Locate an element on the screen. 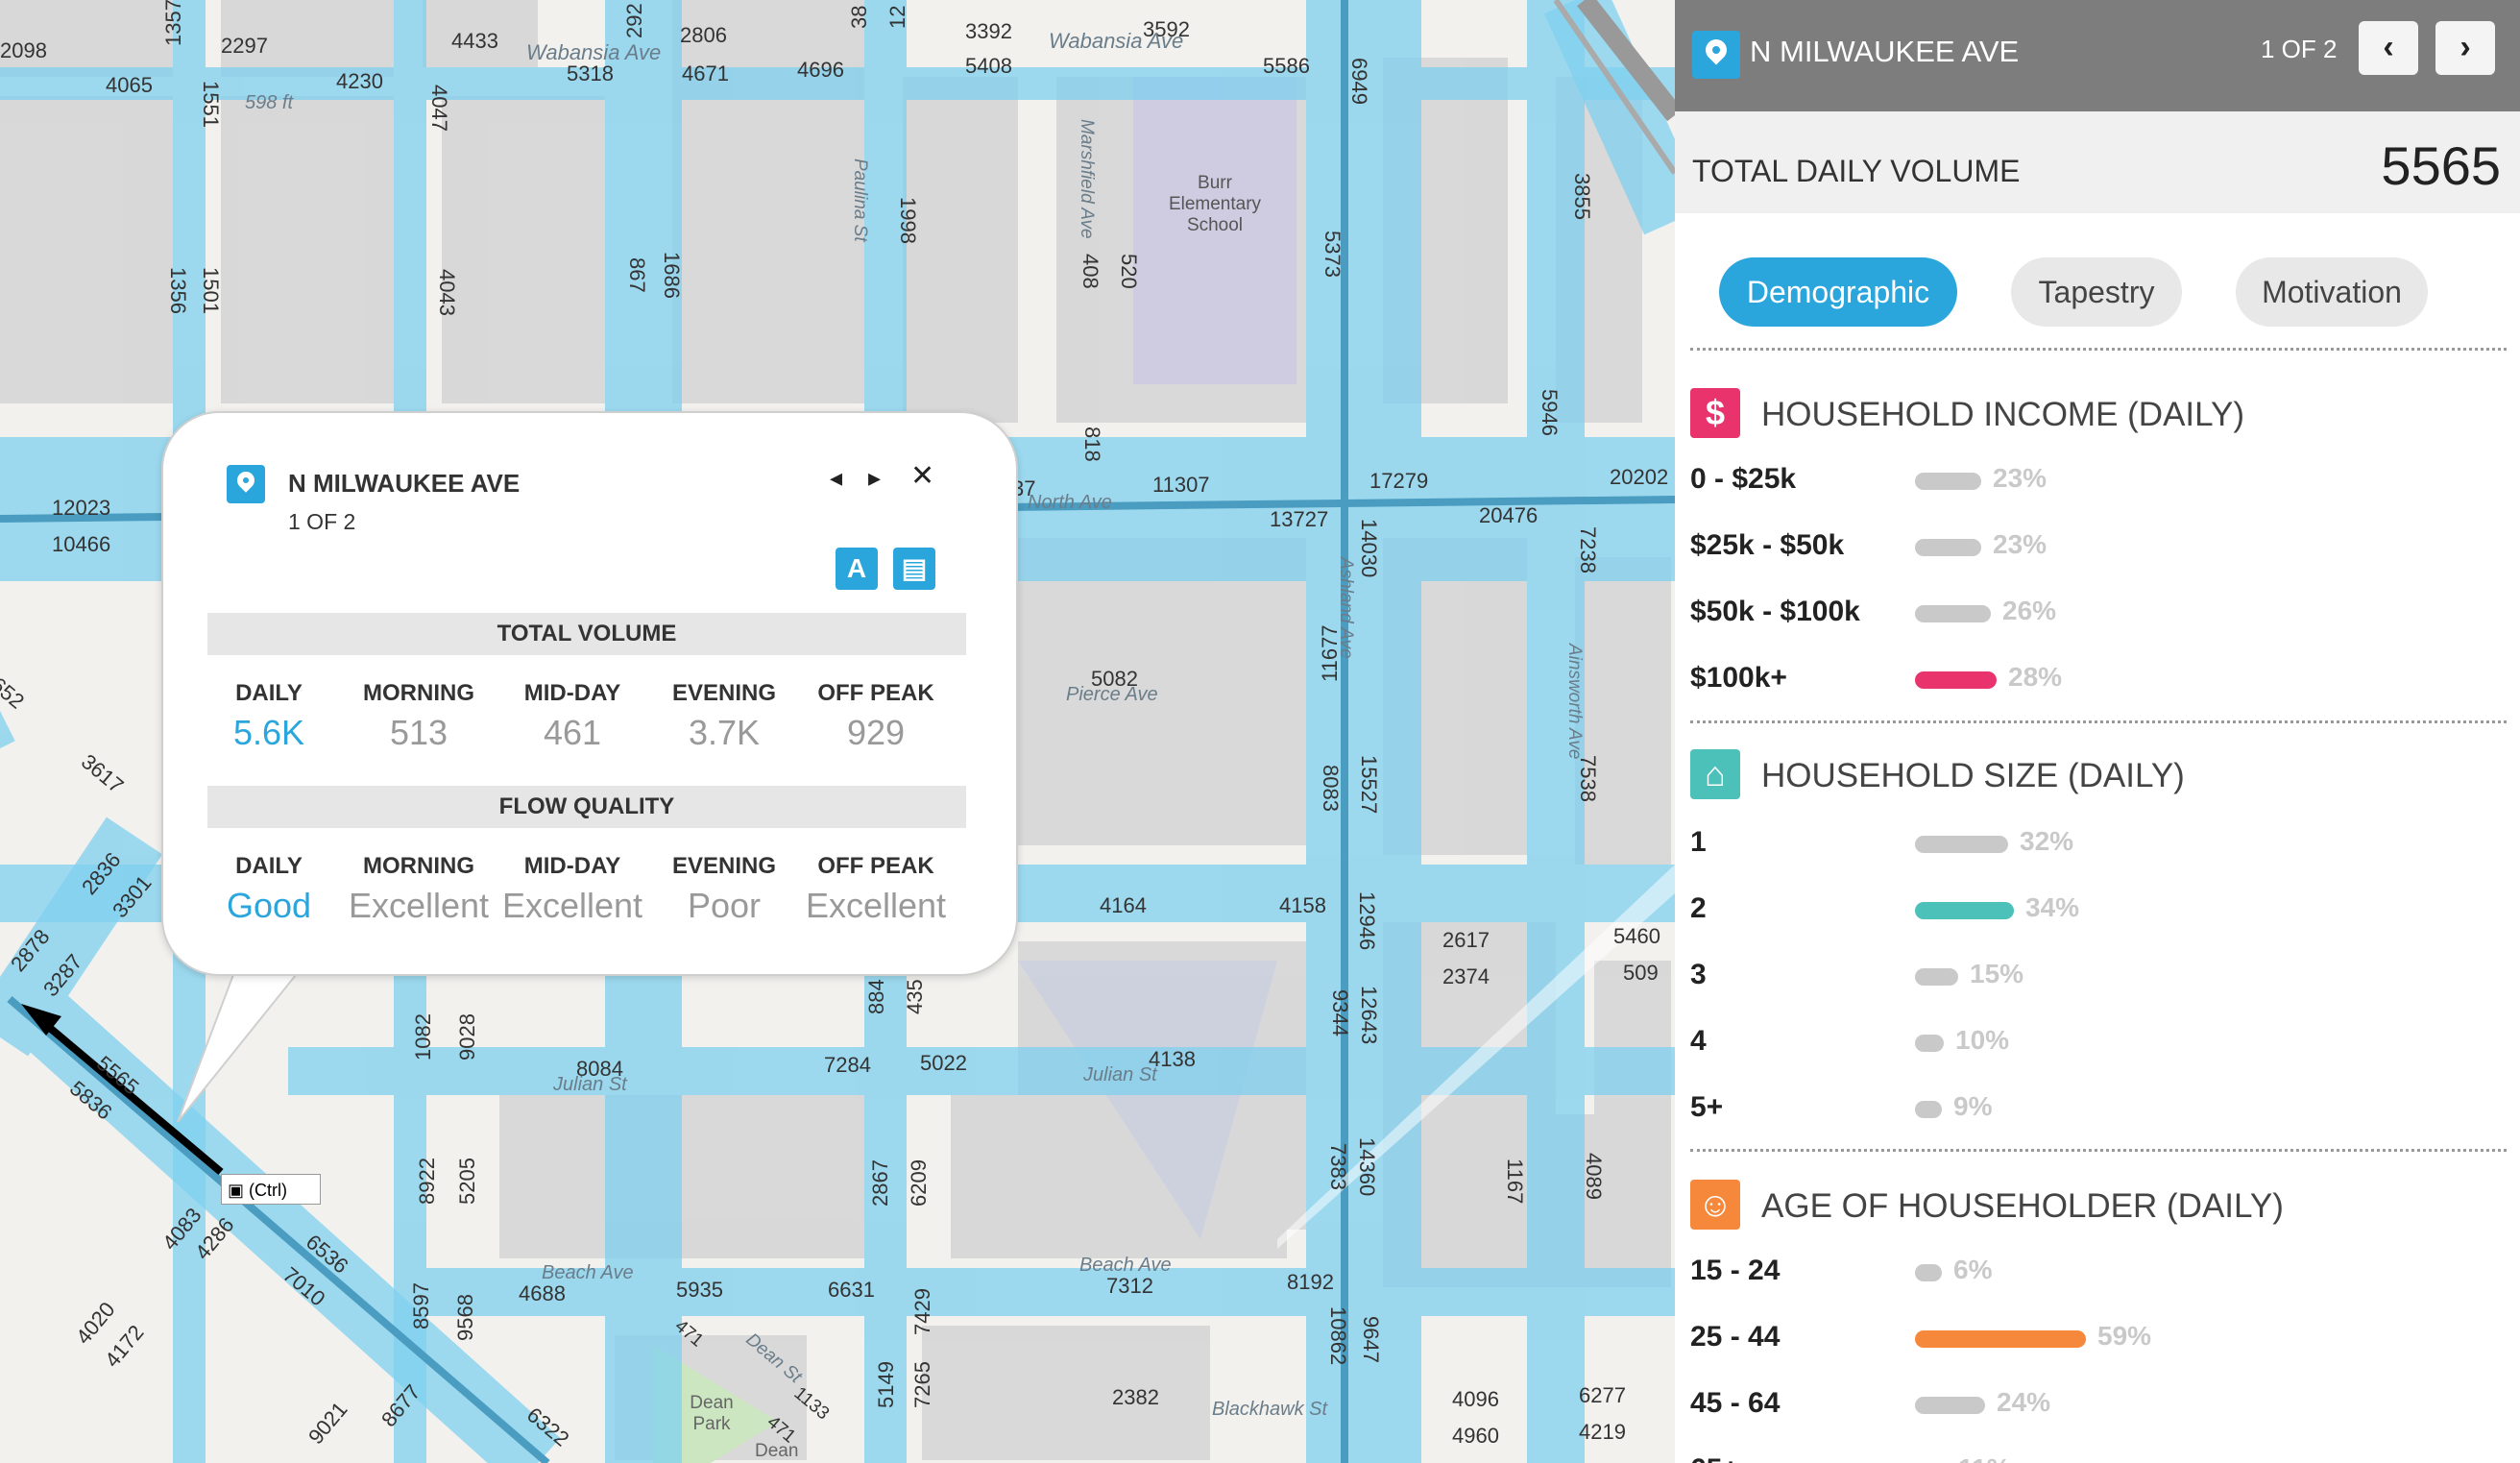  total-volume-value: 5565 is located at coordinates (2441, 165).